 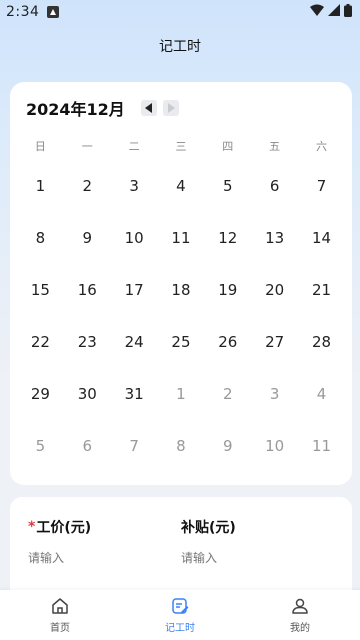 I want to click on caret-right-icon, so click(x=171, y=108).